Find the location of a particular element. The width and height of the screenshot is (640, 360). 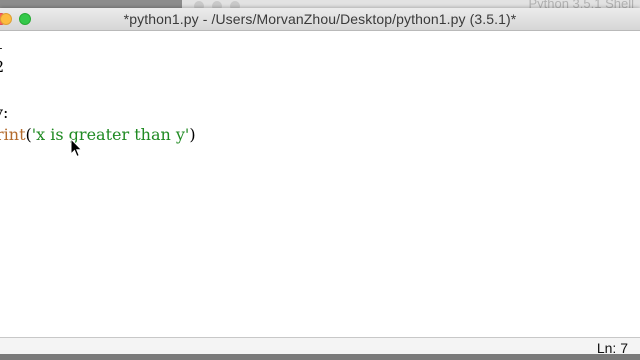

code-line-1: 1 is located at coordinates (2, 44).